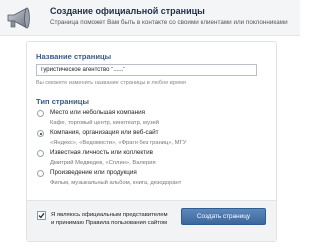  What do you see at coordinates (40, 133) in the screenshot?
I see `page-type-radio-company` at bounding box center [40, 133].